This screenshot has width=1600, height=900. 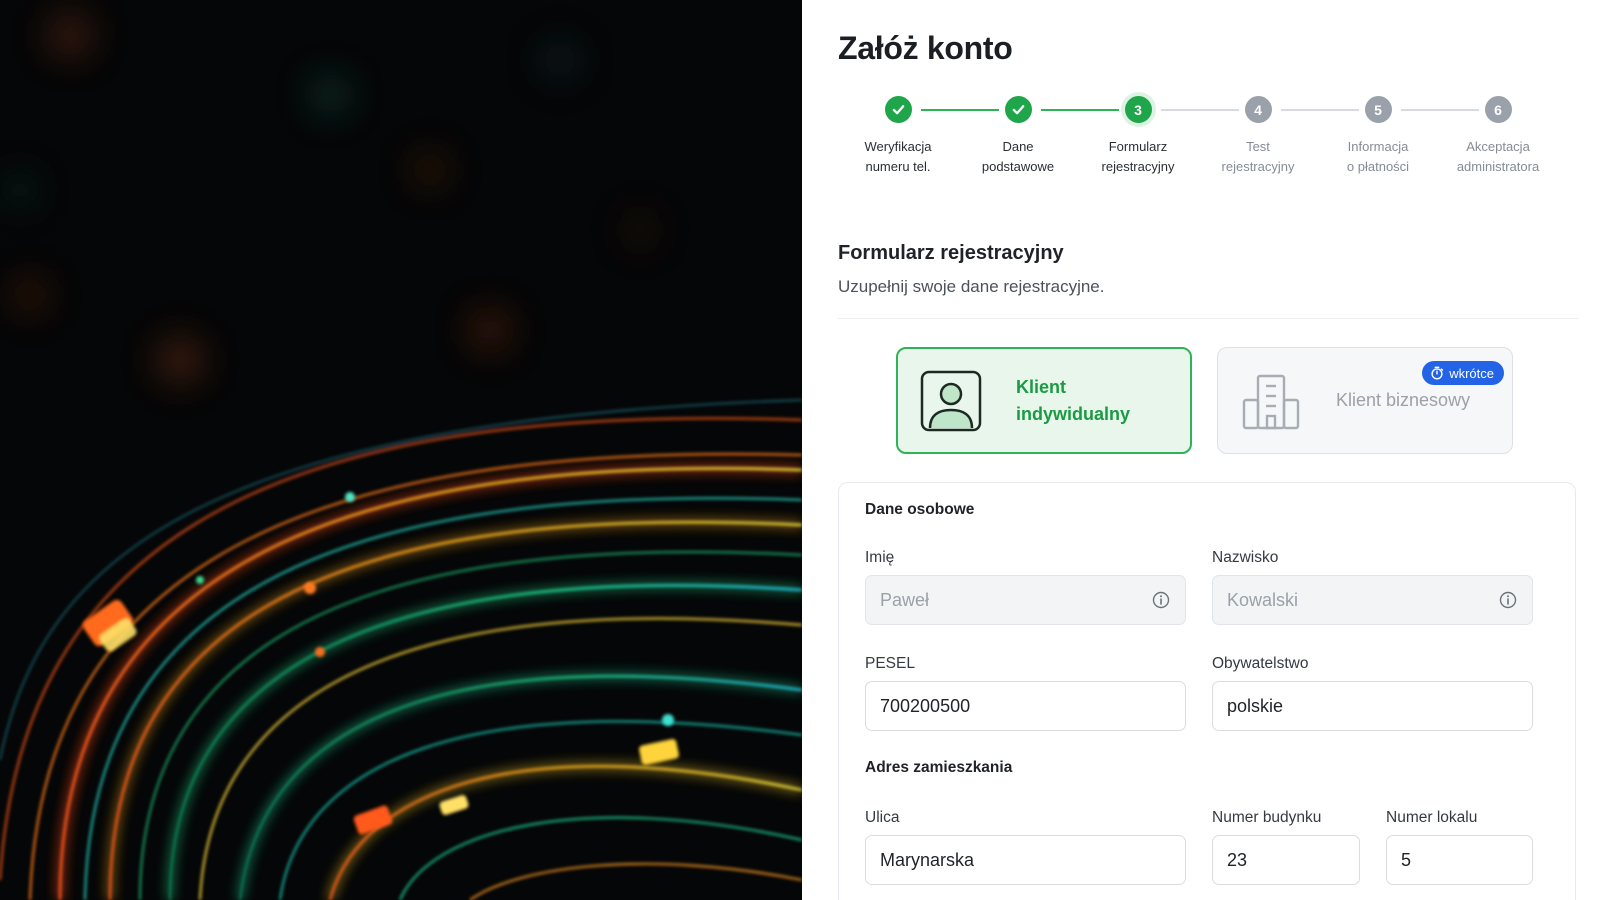 What do you see at coordinates (1025, 860) in the screenshot?
I see `street-field: Marynarska` at bounding box center [1025, 860].